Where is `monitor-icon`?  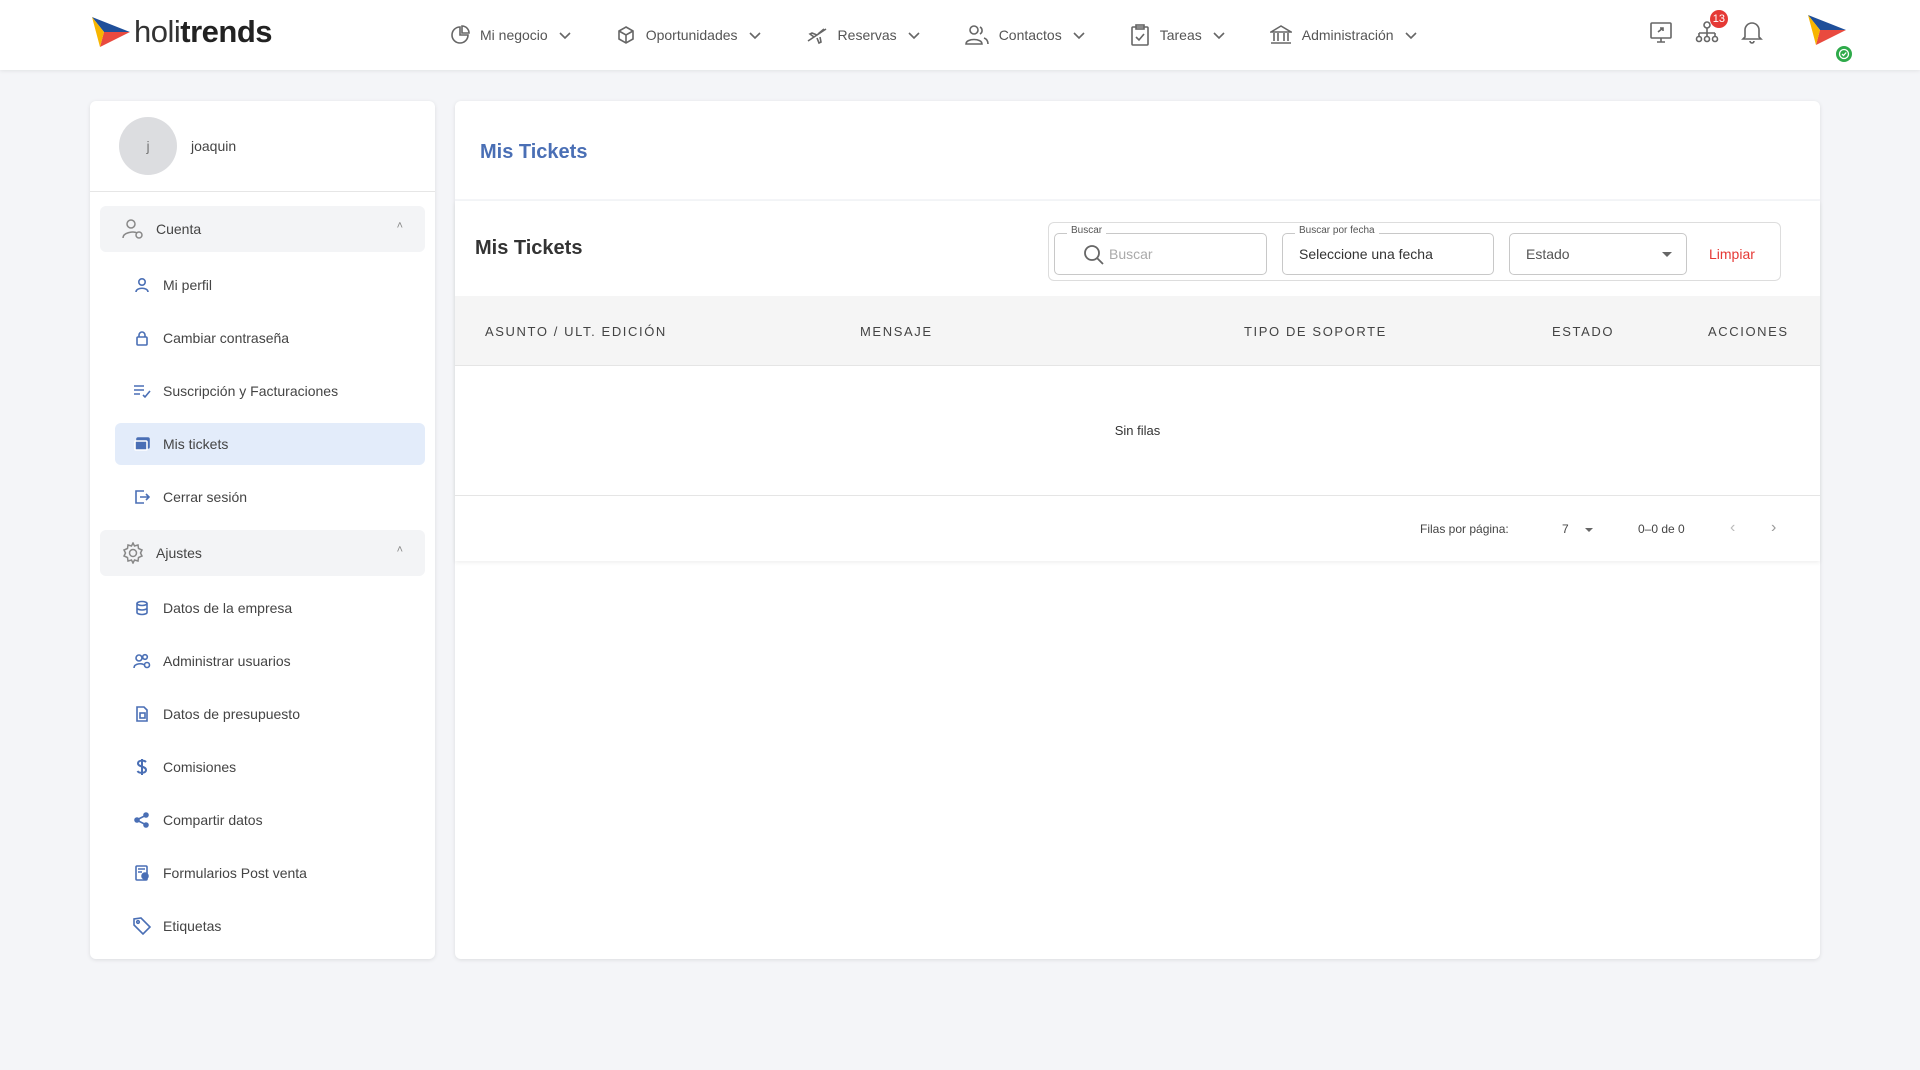
monitor-icon is located at coordinates (1661, 32).